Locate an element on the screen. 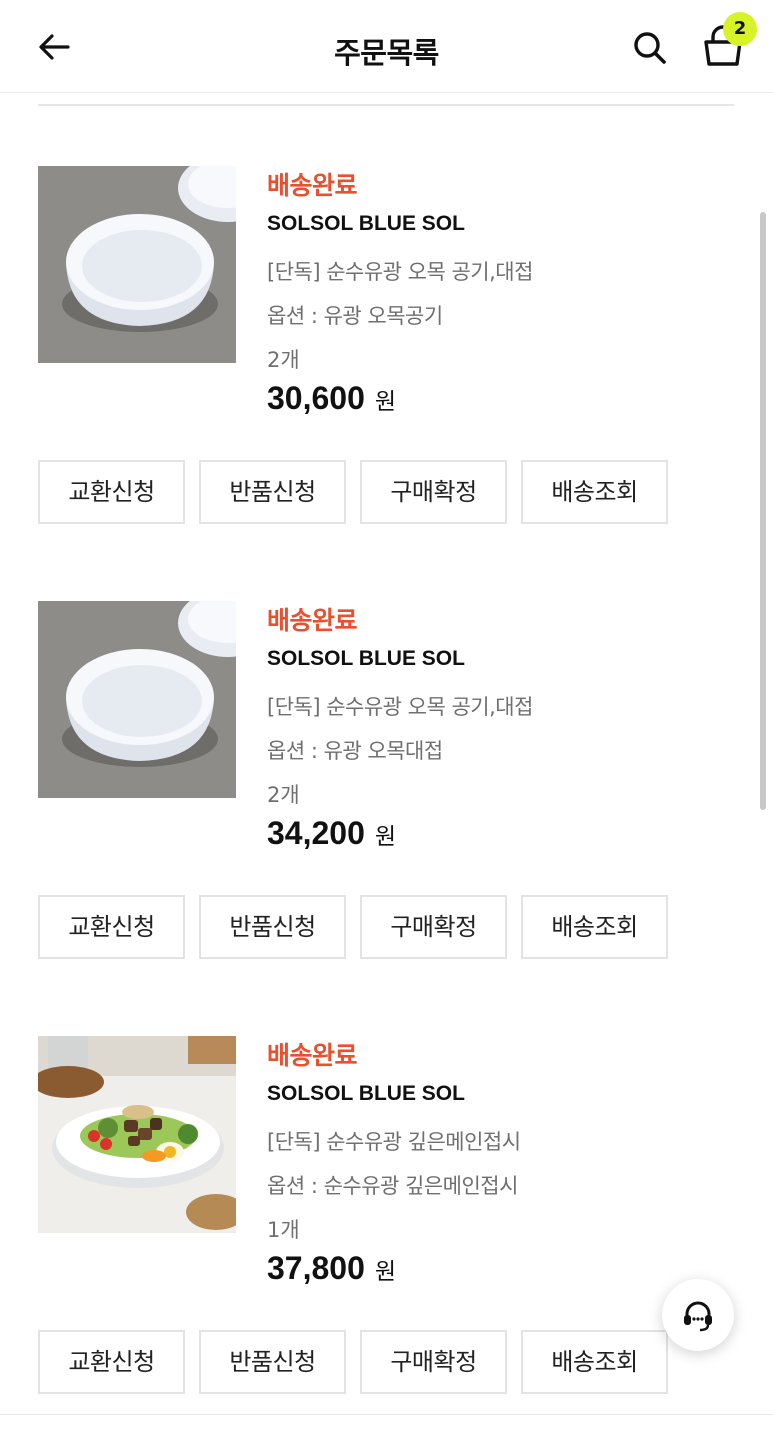 Image resolution: width=773 pixels, height=1436 pixels. headset-icon is located at coordinates (698, 1316).